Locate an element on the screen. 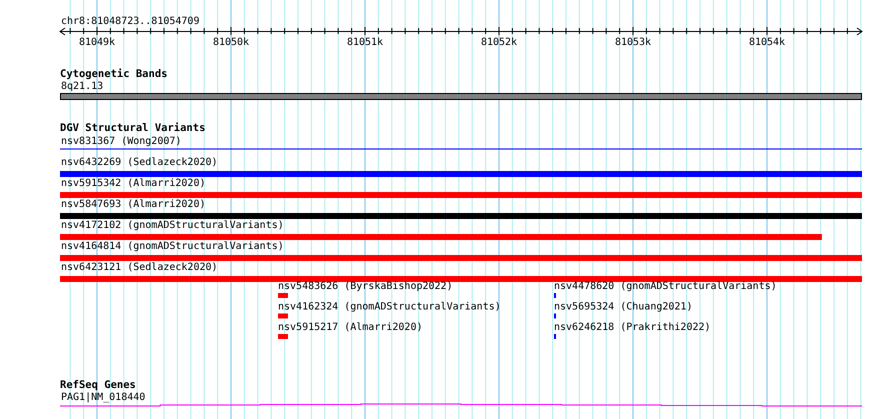  variant-label: nsv5847693 (Almarri2020) is located at coordinates (133, 204).